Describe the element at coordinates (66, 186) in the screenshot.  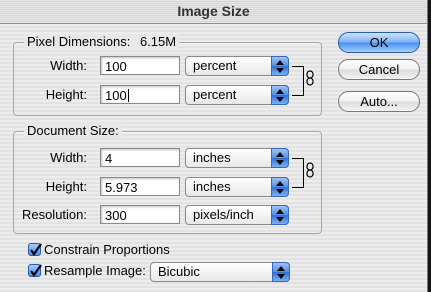
I see `doc-height-label: Height:` at that location.